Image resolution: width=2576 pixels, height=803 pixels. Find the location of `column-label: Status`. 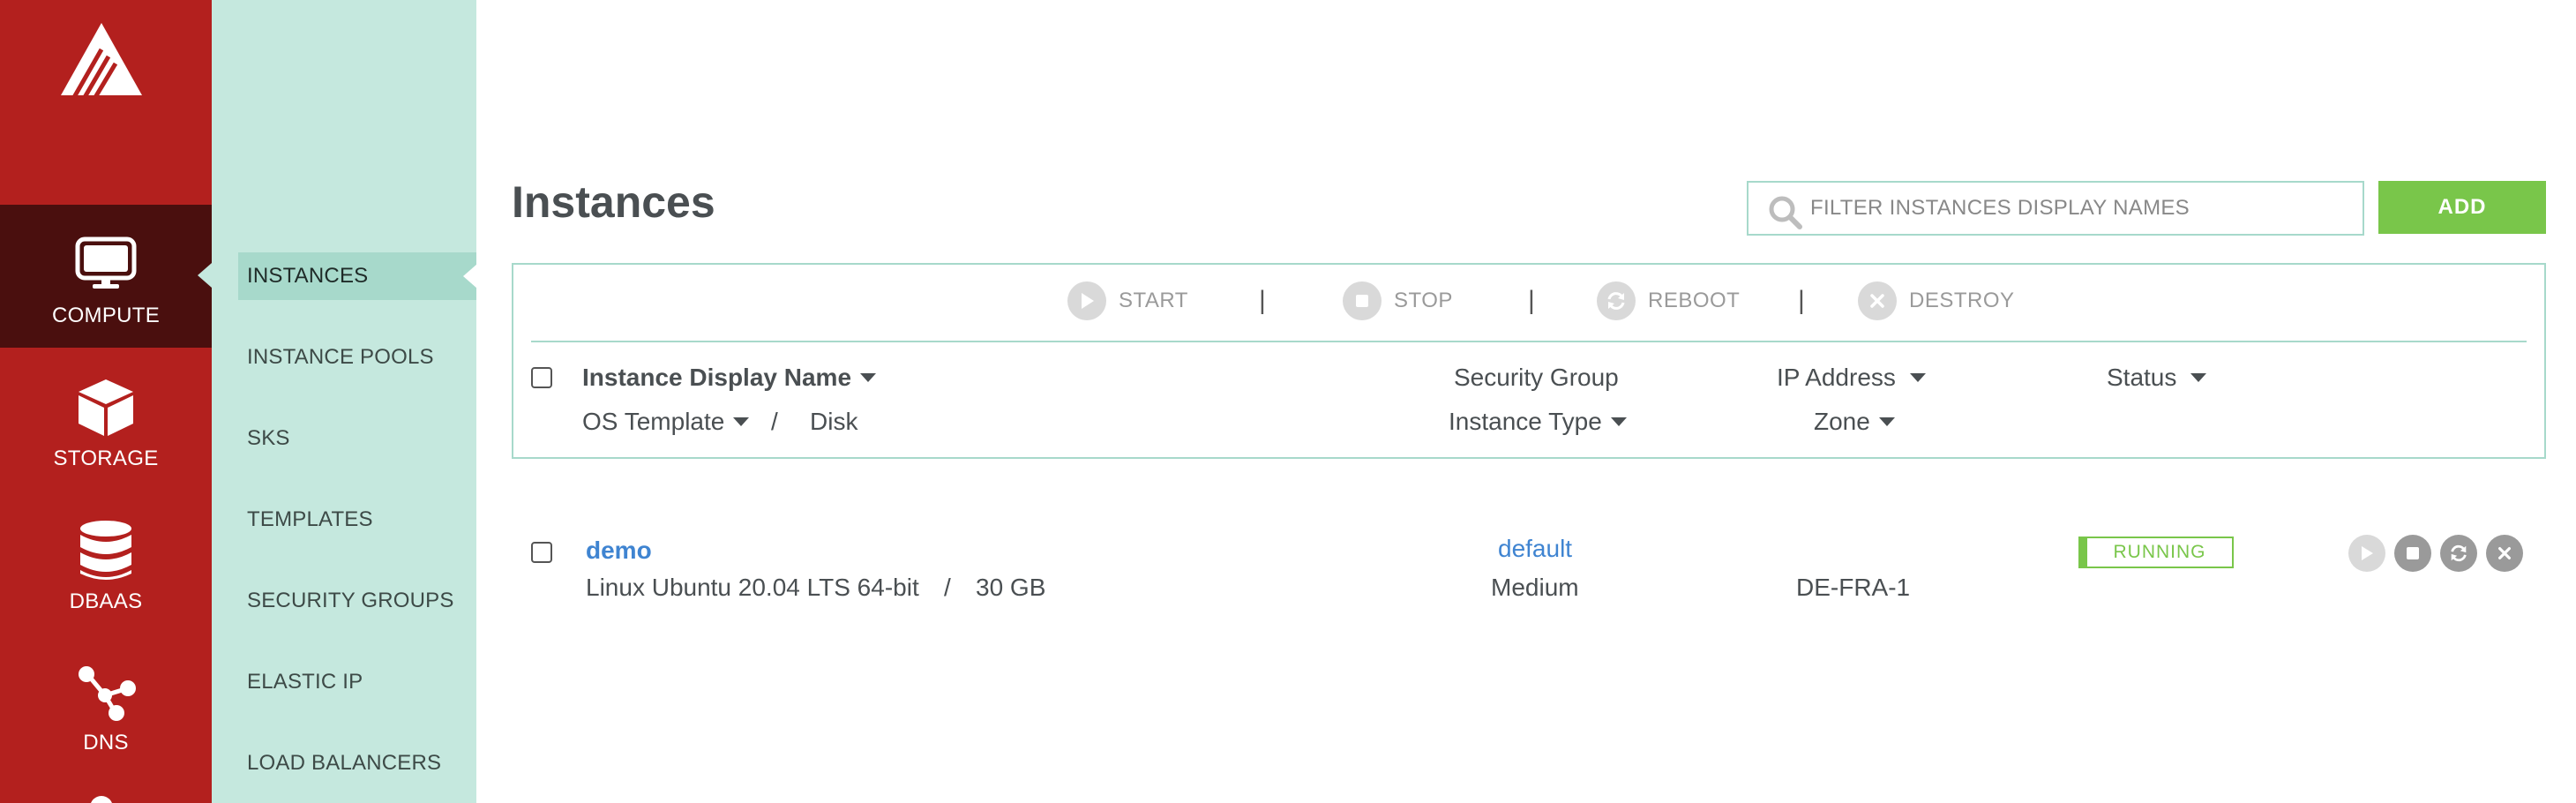

column-label: Status is located at coordinates (2142, 378).